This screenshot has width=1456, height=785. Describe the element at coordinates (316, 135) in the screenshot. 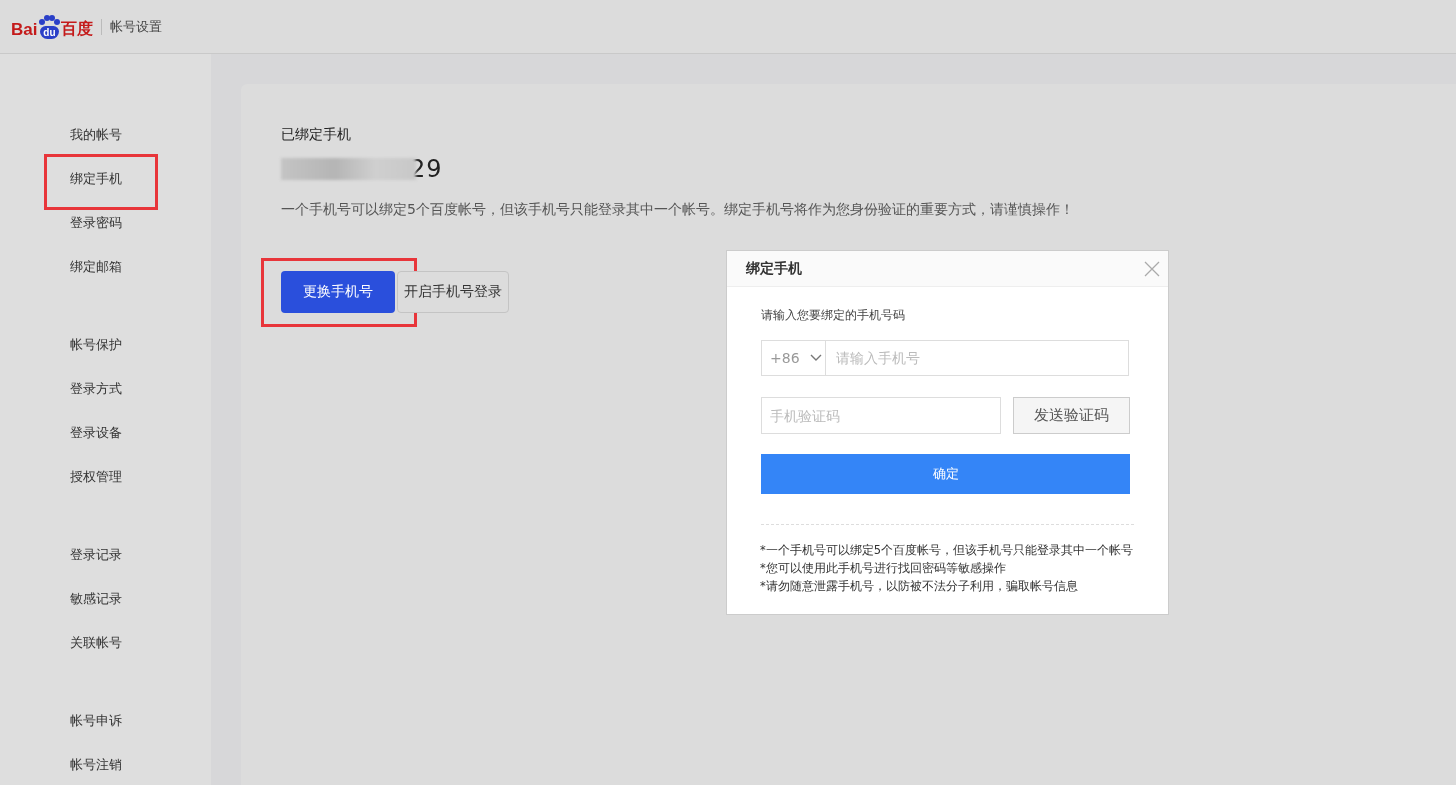

I see `section-heading: 已绑定手机` at that location.